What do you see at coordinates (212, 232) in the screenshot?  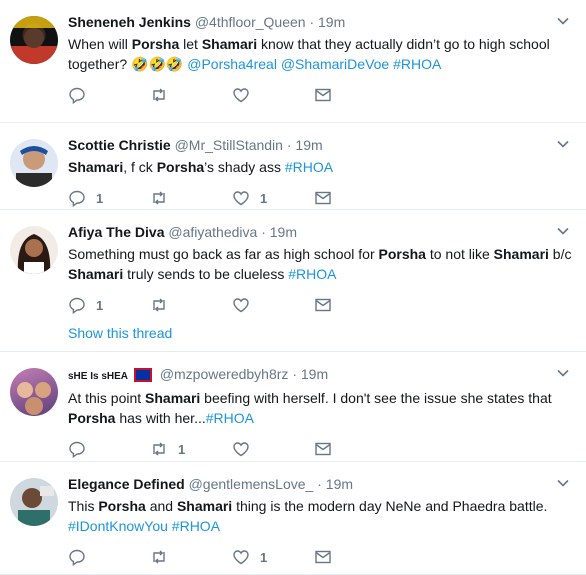 I see `user-handle: @afiyathediva` at bounding box center [212, 232].